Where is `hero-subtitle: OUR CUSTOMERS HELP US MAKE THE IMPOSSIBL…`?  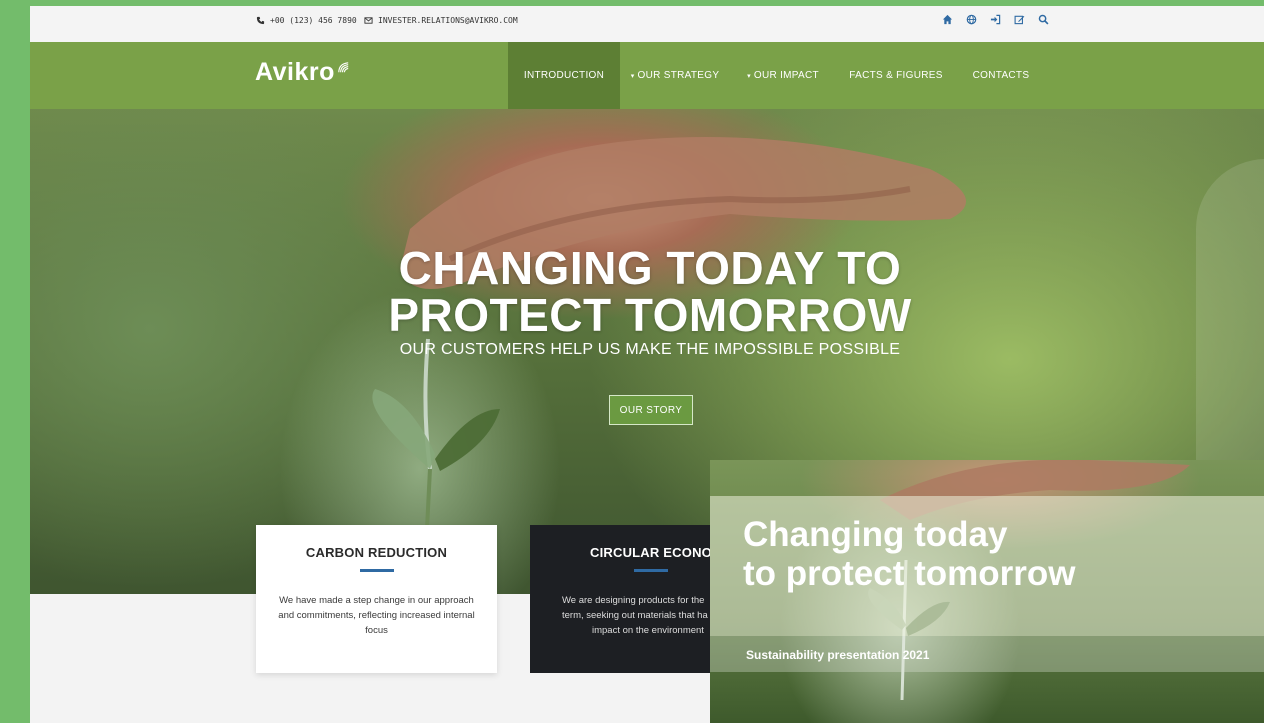 hero-subtitle: OUR CUSTOMERS HELP US MAKE THE IMPOSSIBL… is located at coordinates (650, 349).